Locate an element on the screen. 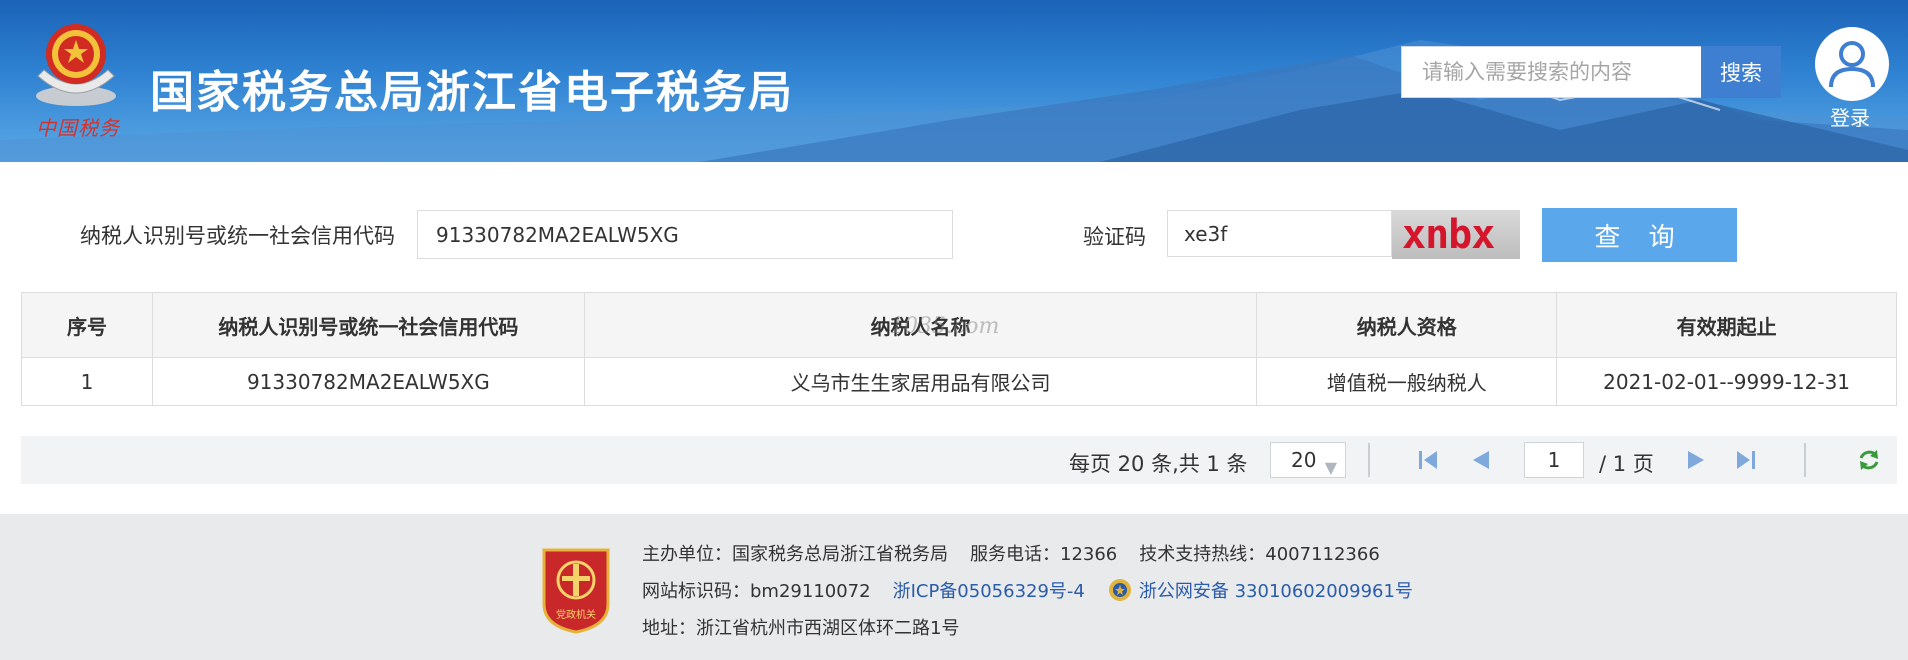 This screenshot has width=1908, height=660. taxpayer-id-label: 纳税人识别号或统一社会信用代码 is located at coordinates (237, 236).